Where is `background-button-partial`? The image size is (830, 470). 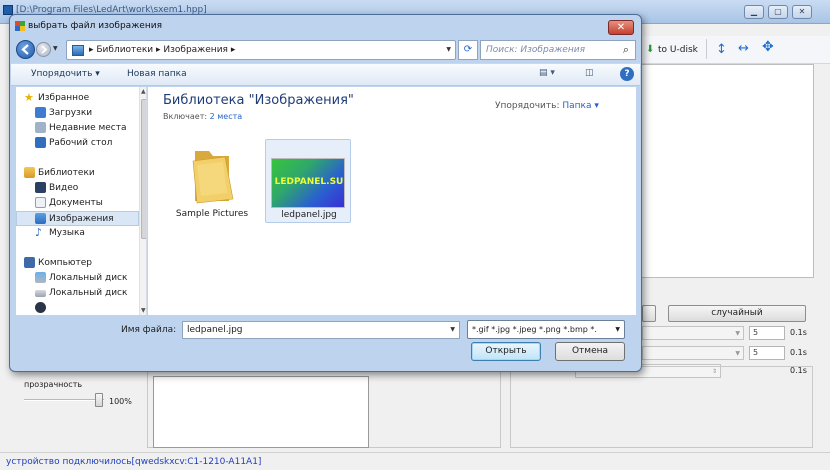 background-button-partial is located at coordinates (649, 313).